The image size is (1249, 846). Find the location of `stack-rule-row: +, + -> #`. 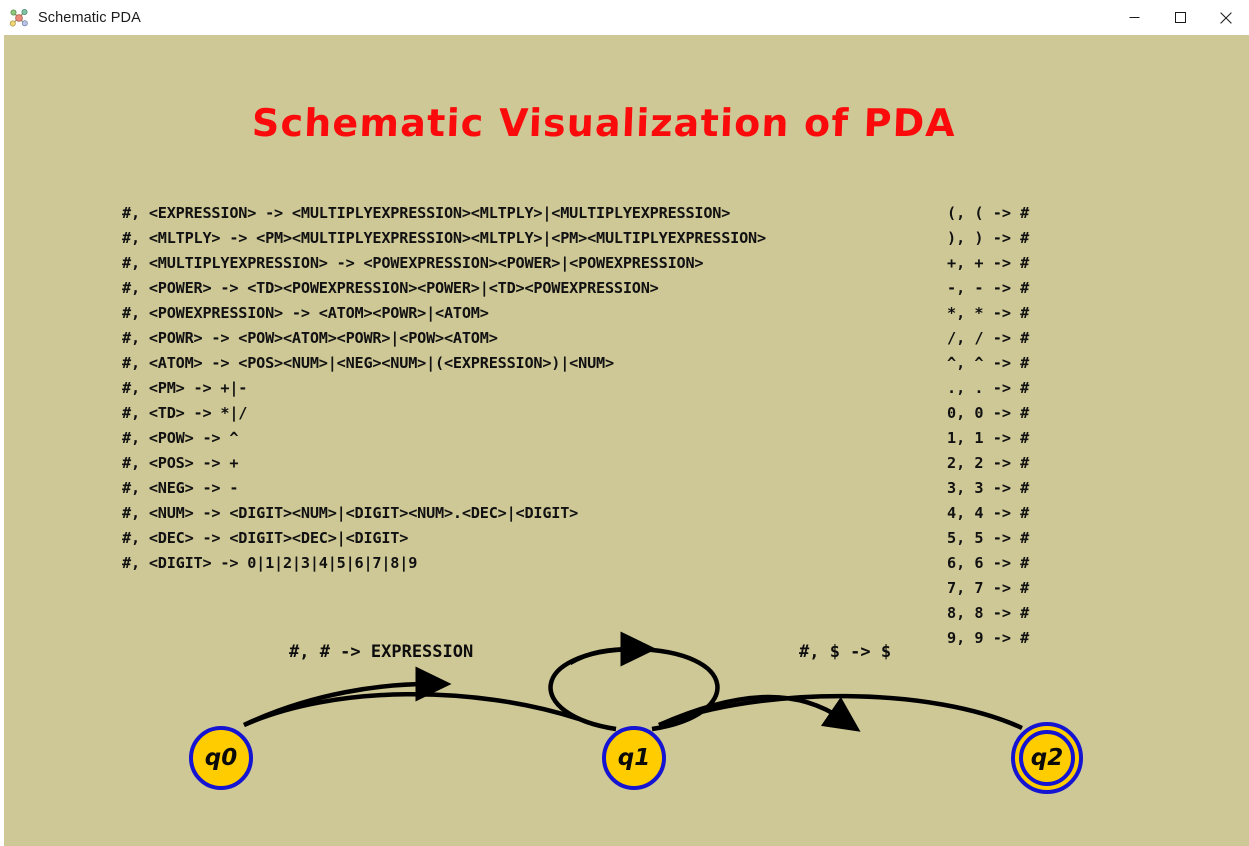

stack-rule-row: +, + -> # is located at coordinates (988, 263).